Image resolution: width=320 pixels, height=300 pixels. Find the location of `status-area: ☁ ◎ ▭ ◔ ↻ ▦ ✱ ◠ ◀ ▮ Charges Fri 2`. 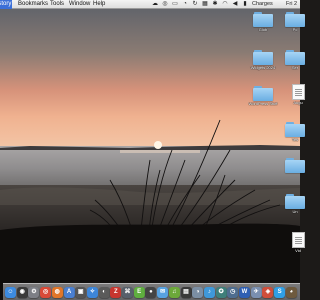

status-area: ☁ ◎ ▭ ◔ ↻ ▦ ✱ ◠ ◀ ▮ Charges Fri 2 is located at coordinates (225, 4).